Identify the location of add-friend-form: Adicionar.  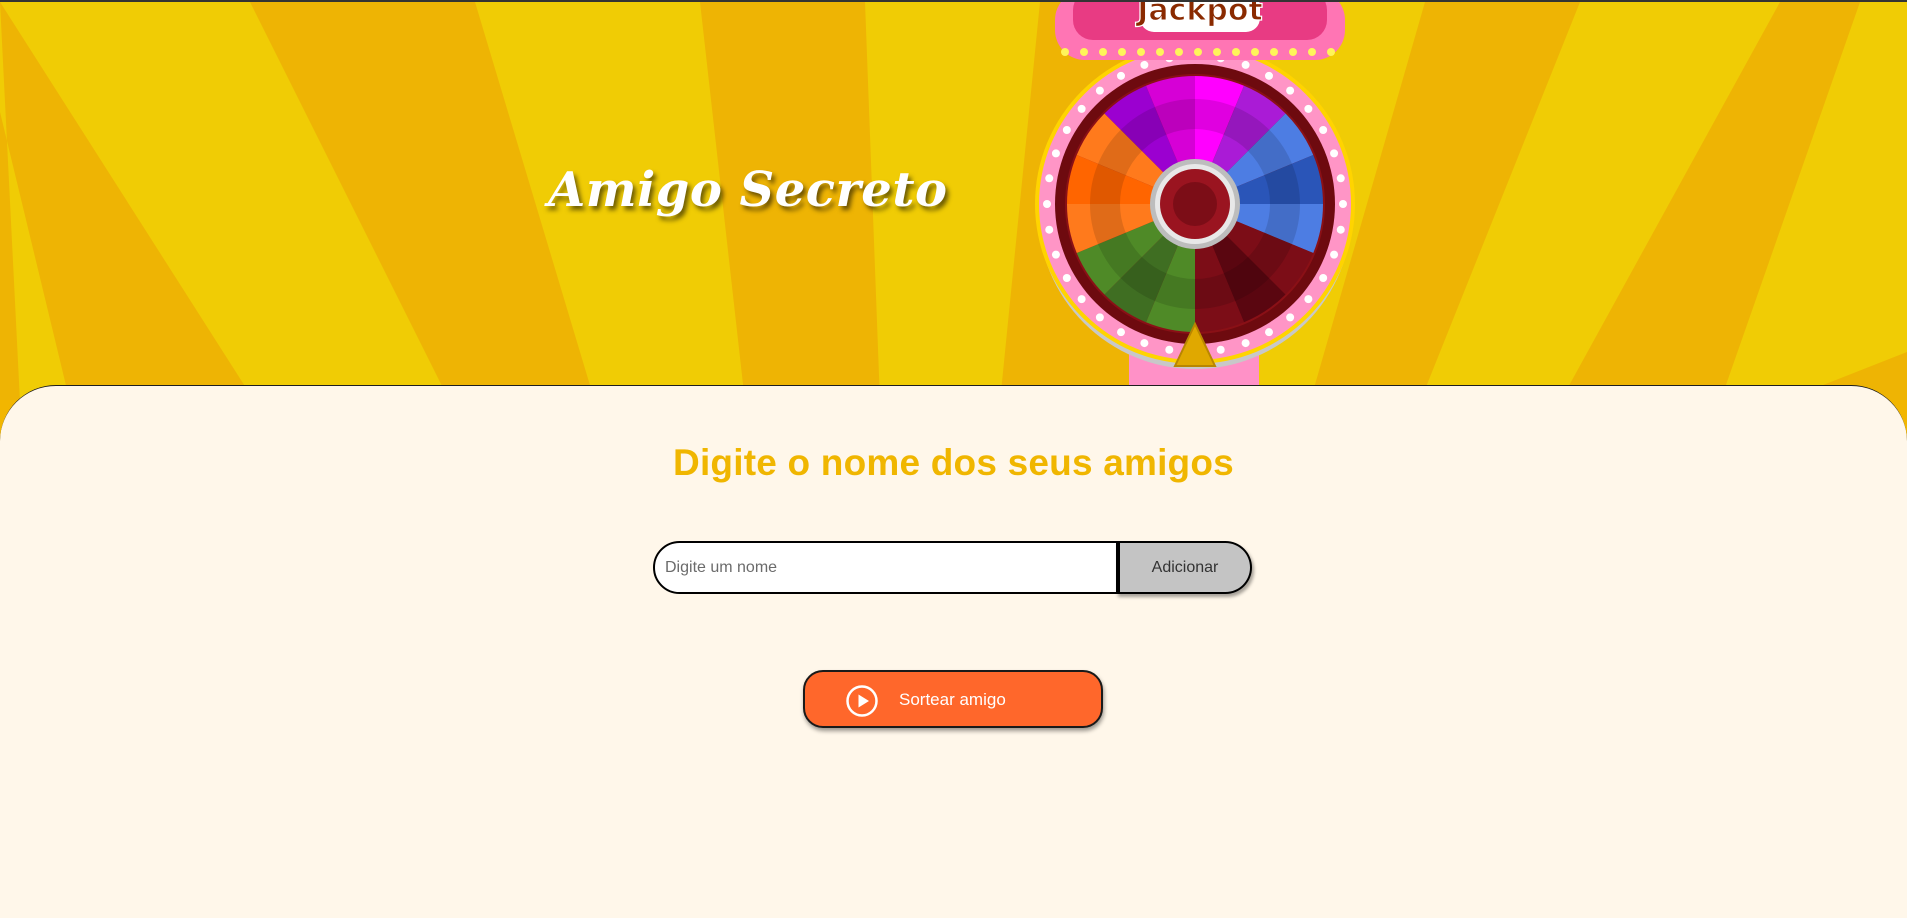
(952, 567).